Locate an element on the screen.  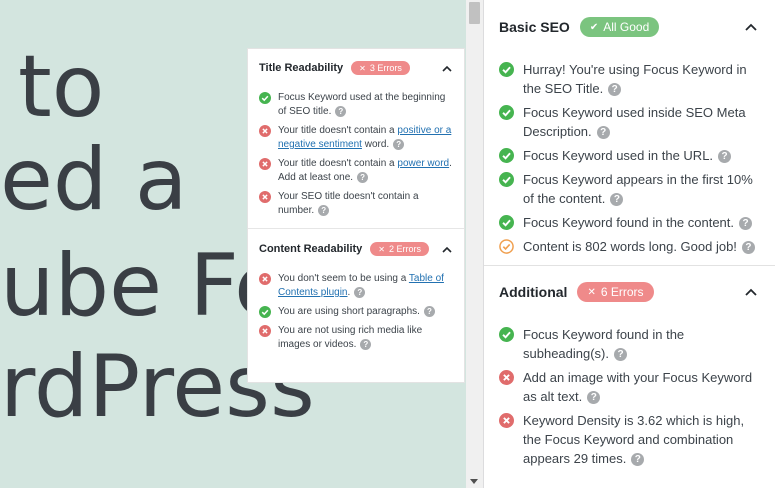
error-badge: ✕ 6 Errors is located at coordinates (615, 292).